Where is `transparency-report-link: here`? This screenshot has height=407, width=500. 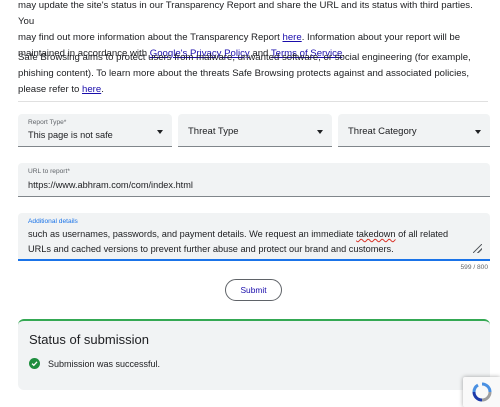 transparency-report-link: here is located at coordinates (292, 37).